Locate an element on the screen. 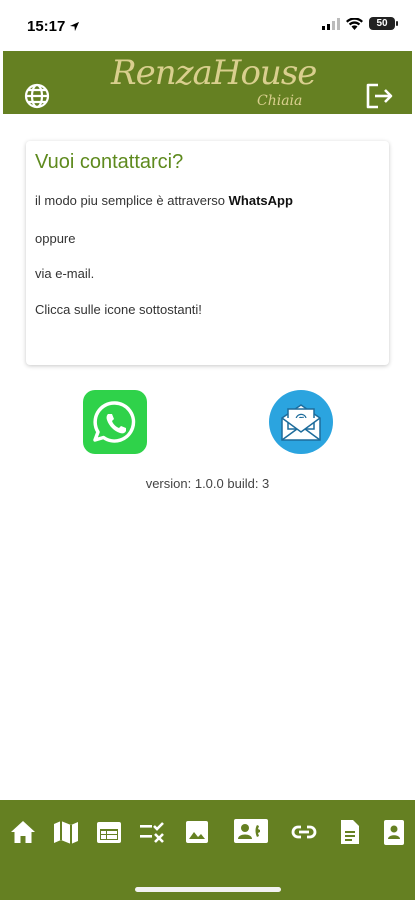  nav-checklist is located at coordinates (152, 832).